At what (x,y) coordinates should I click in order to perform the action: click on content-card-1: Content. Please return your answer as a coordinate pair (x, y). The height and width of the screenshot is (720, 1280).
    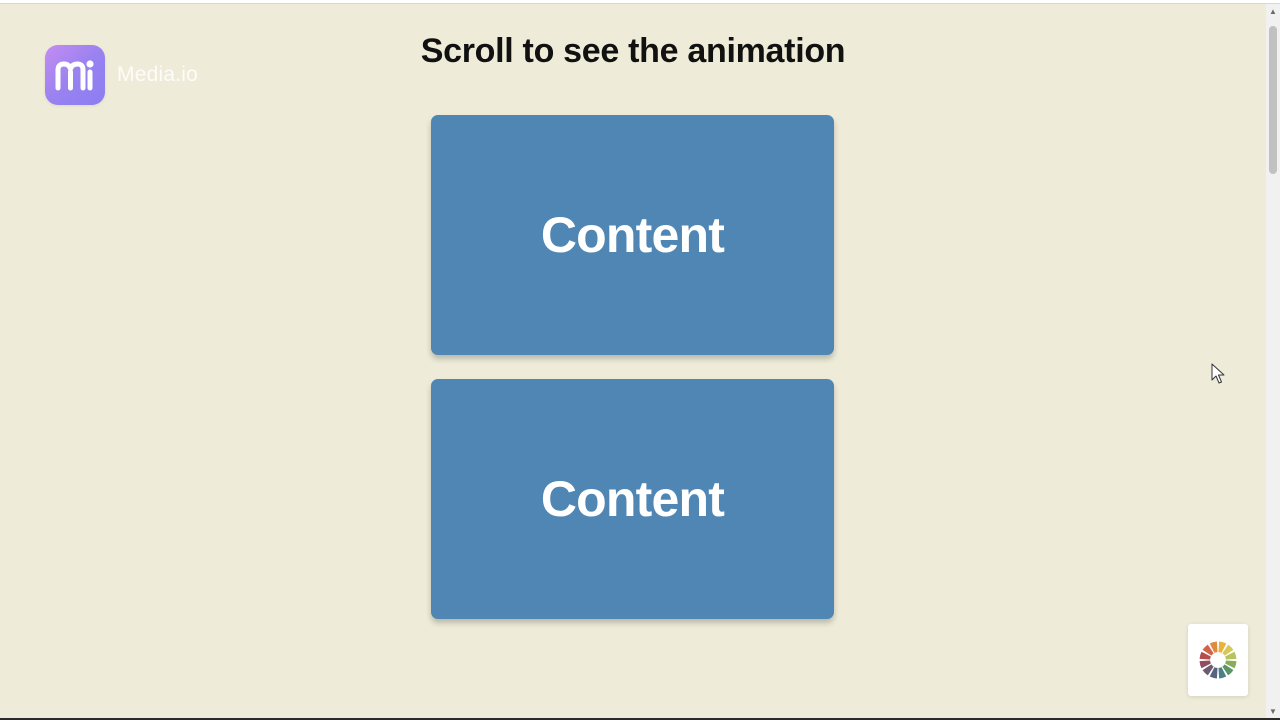
    Looking at the image, I should click on (632, 235).